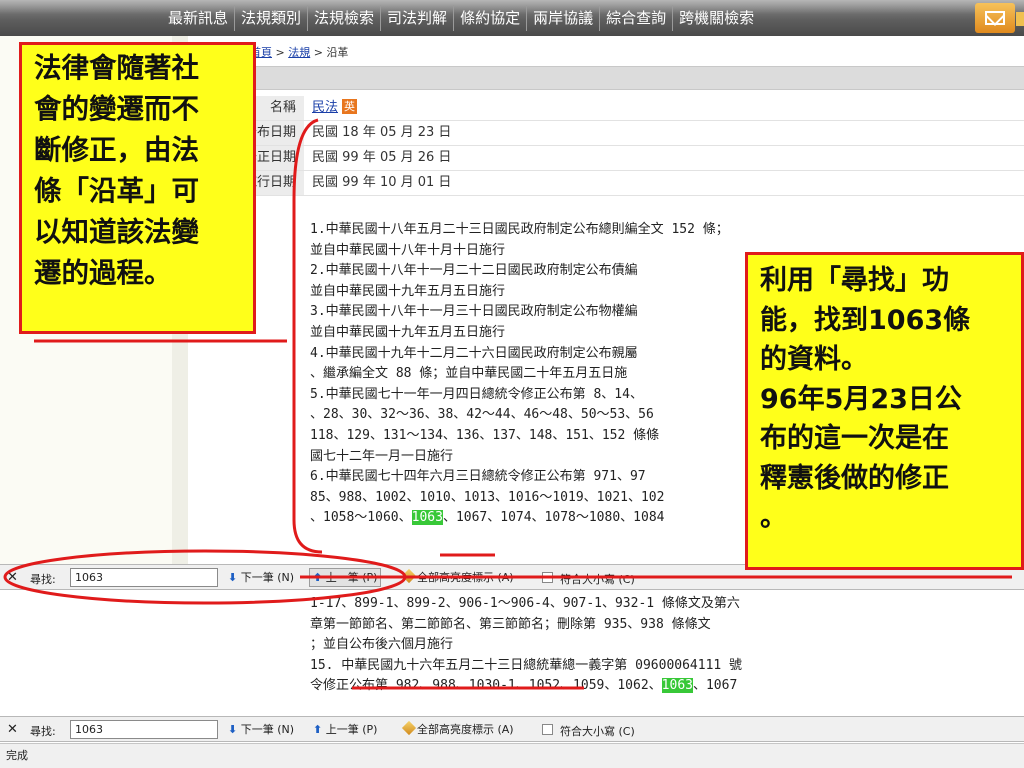 The width and height of the screenshot is (1024, 768). I want to click on note-line: 利用「尋找」功, so click(854, 280).